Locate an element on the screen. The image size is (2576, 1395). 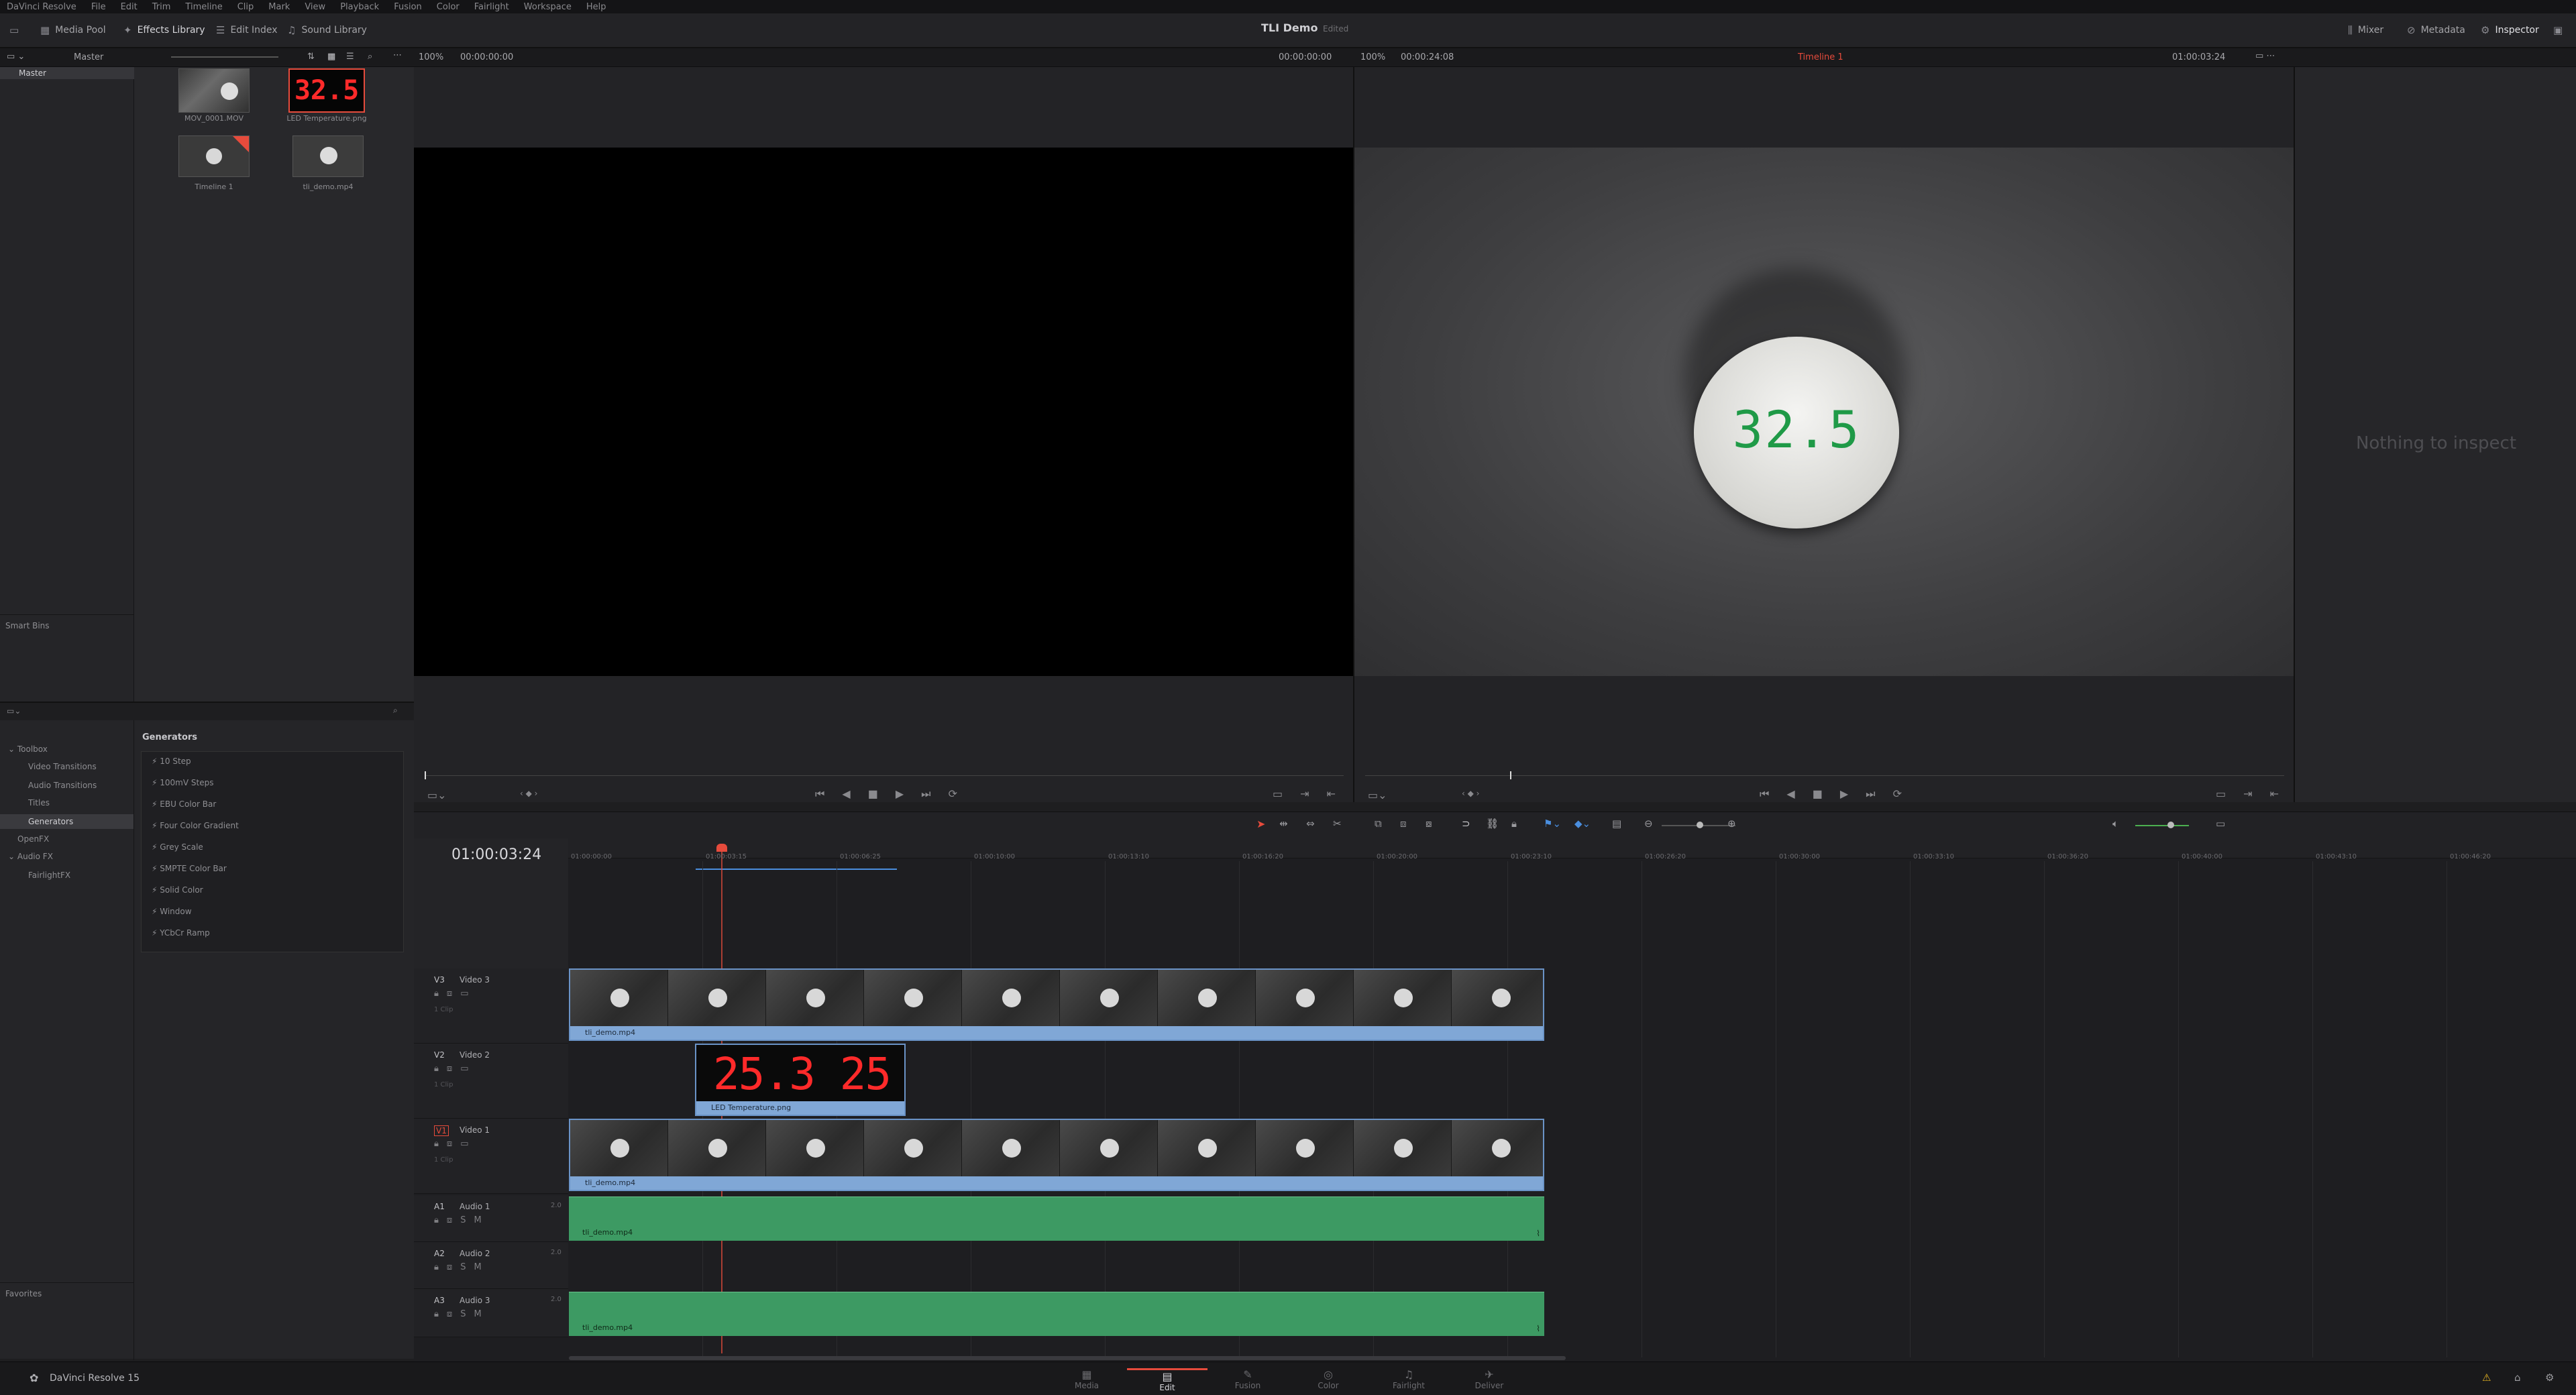
timeline-viewer-canvas: 32.5 is located at coordinates (1824, 412).